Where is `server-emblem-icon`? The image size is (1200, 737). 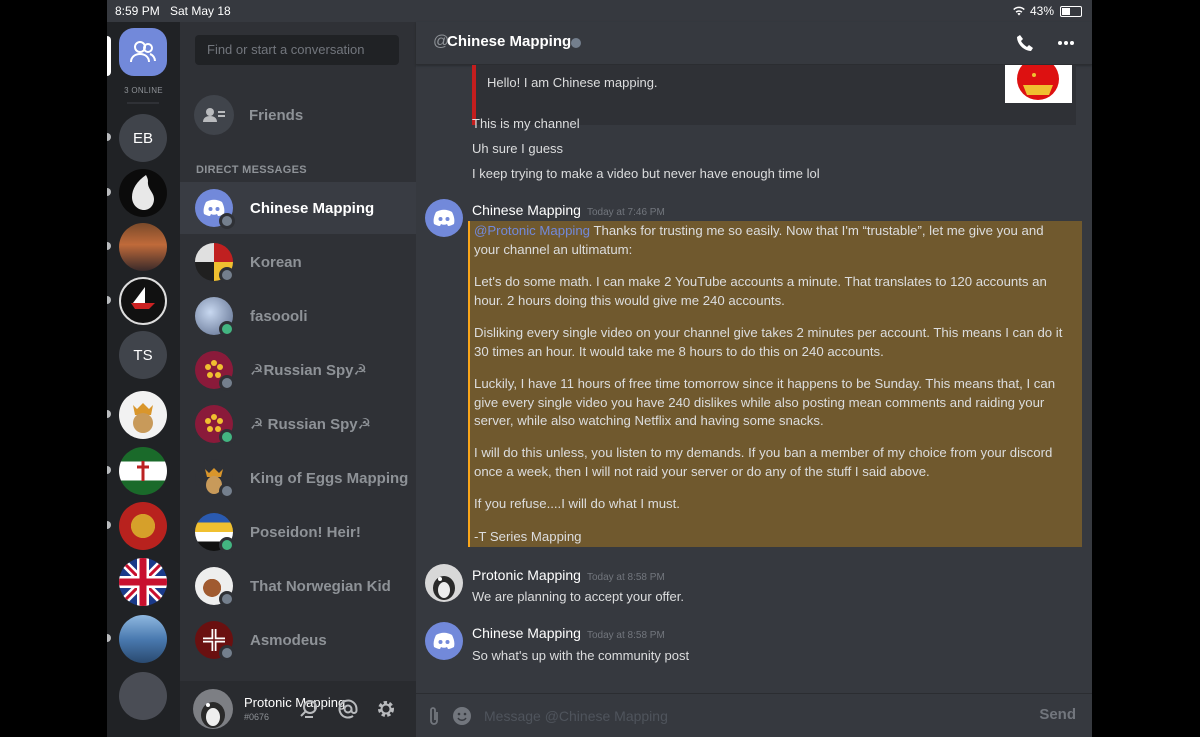 server-emblem-icon is located at coordinates (143, 526).